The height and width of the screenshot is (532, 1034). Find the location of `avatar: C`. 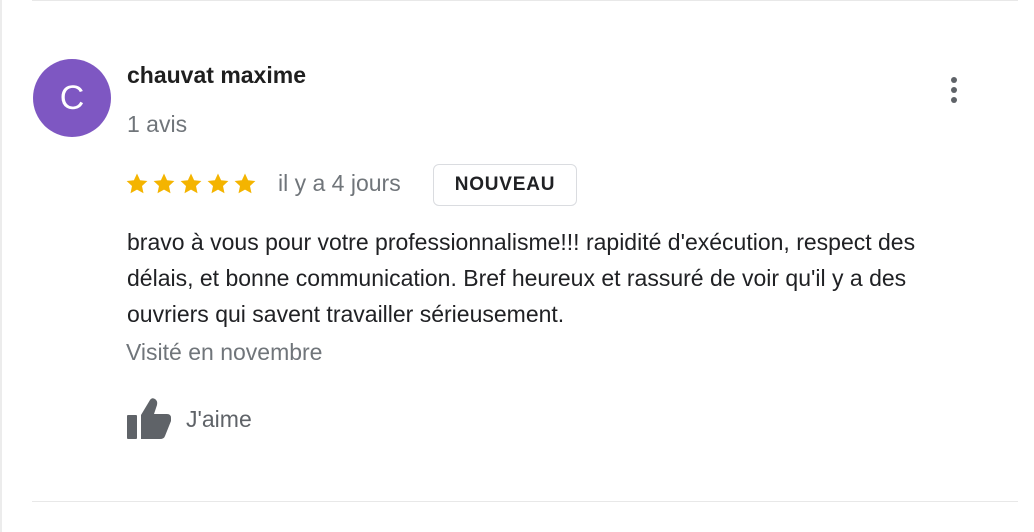

avatar: C is located at coordinates (72, 98).